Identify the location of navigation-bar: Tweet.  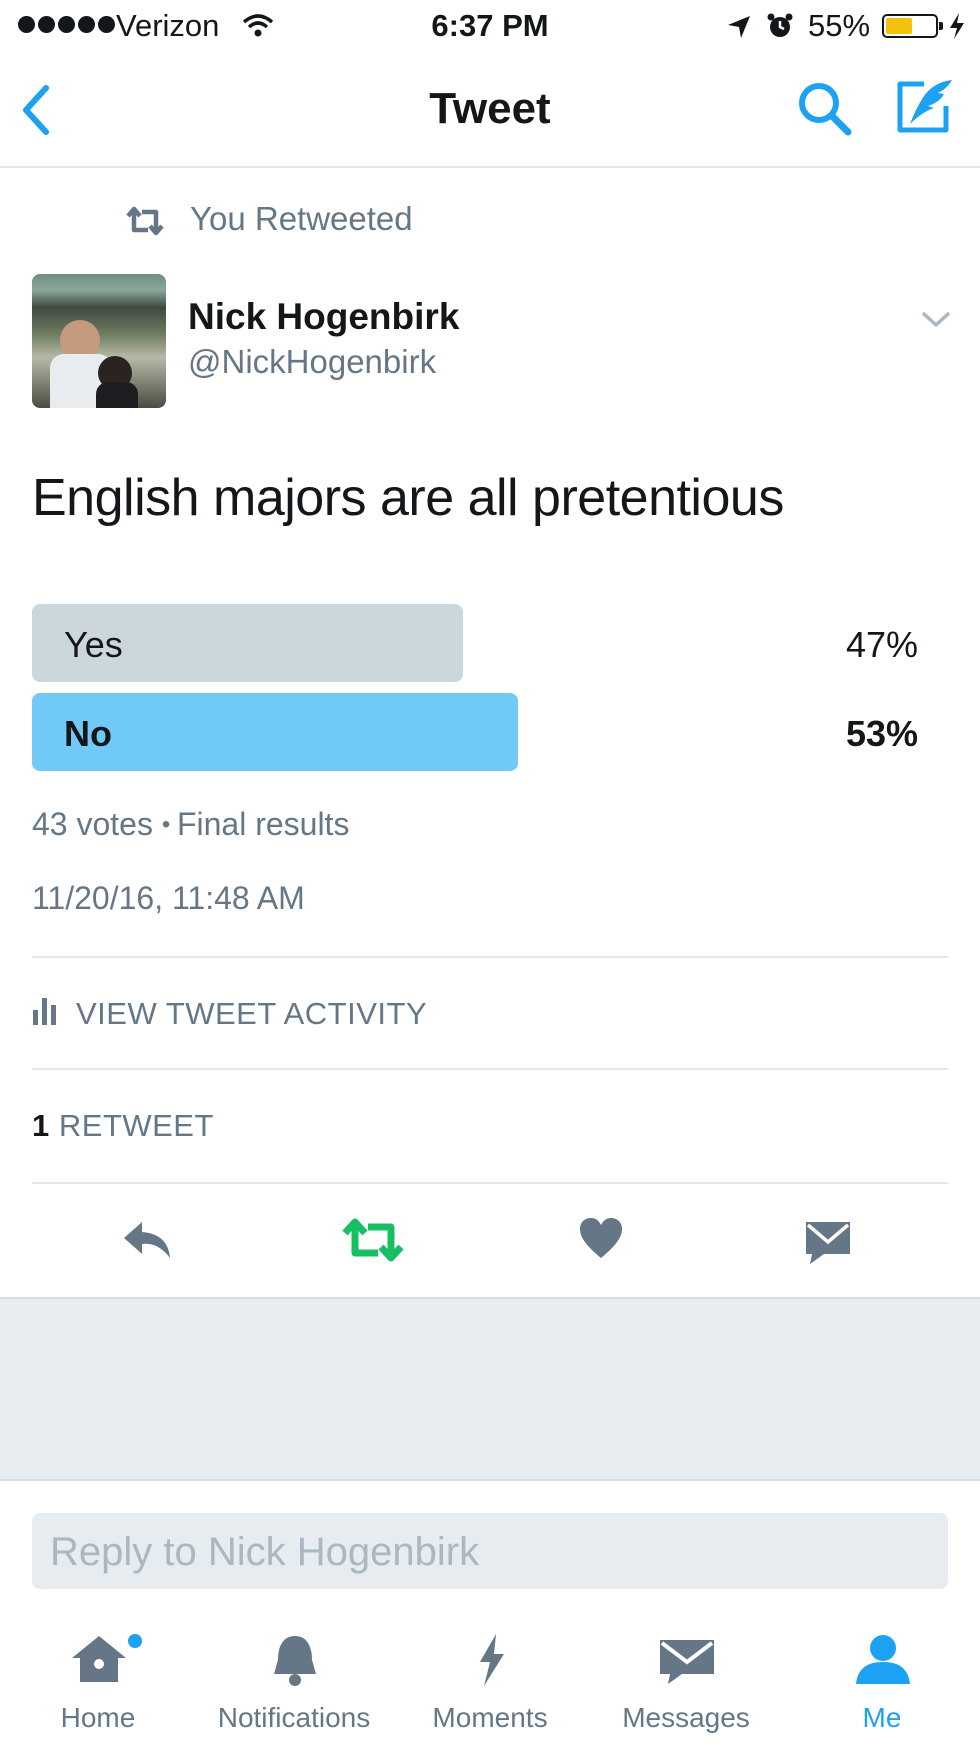
(490, 112).